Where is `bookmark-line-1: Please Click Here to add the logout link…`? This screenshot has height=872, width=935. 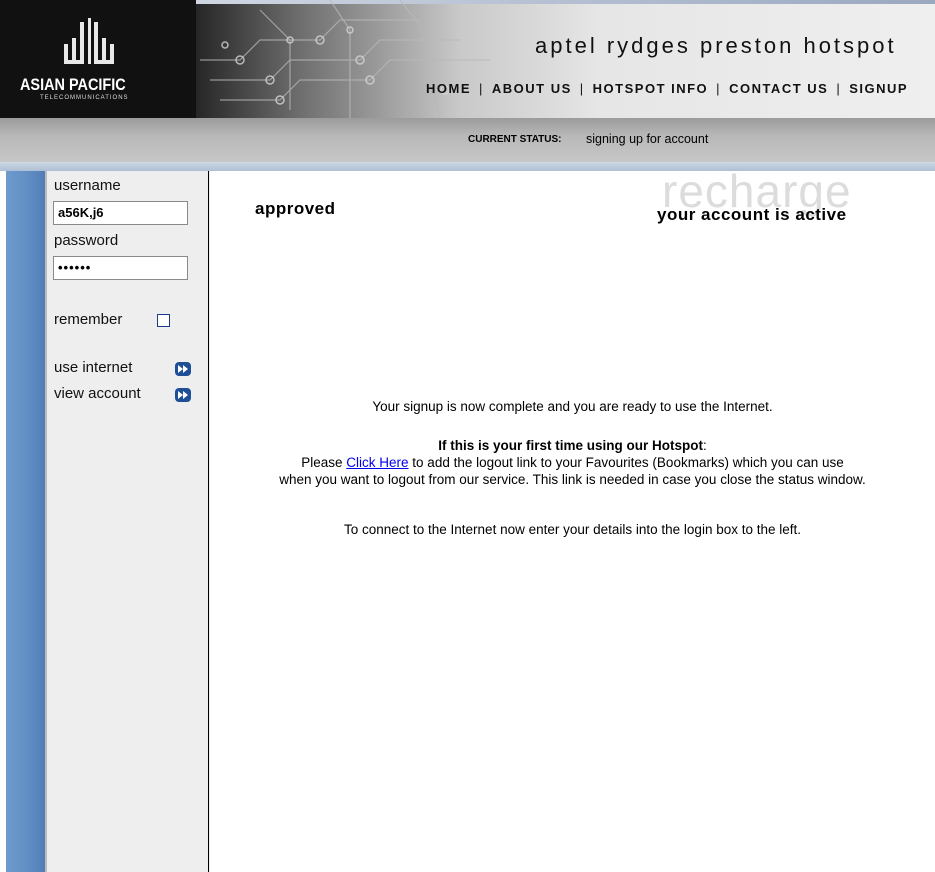
bookmark-line-1: Please Click Here to add the logout link… is located at coordinates (572, 462).